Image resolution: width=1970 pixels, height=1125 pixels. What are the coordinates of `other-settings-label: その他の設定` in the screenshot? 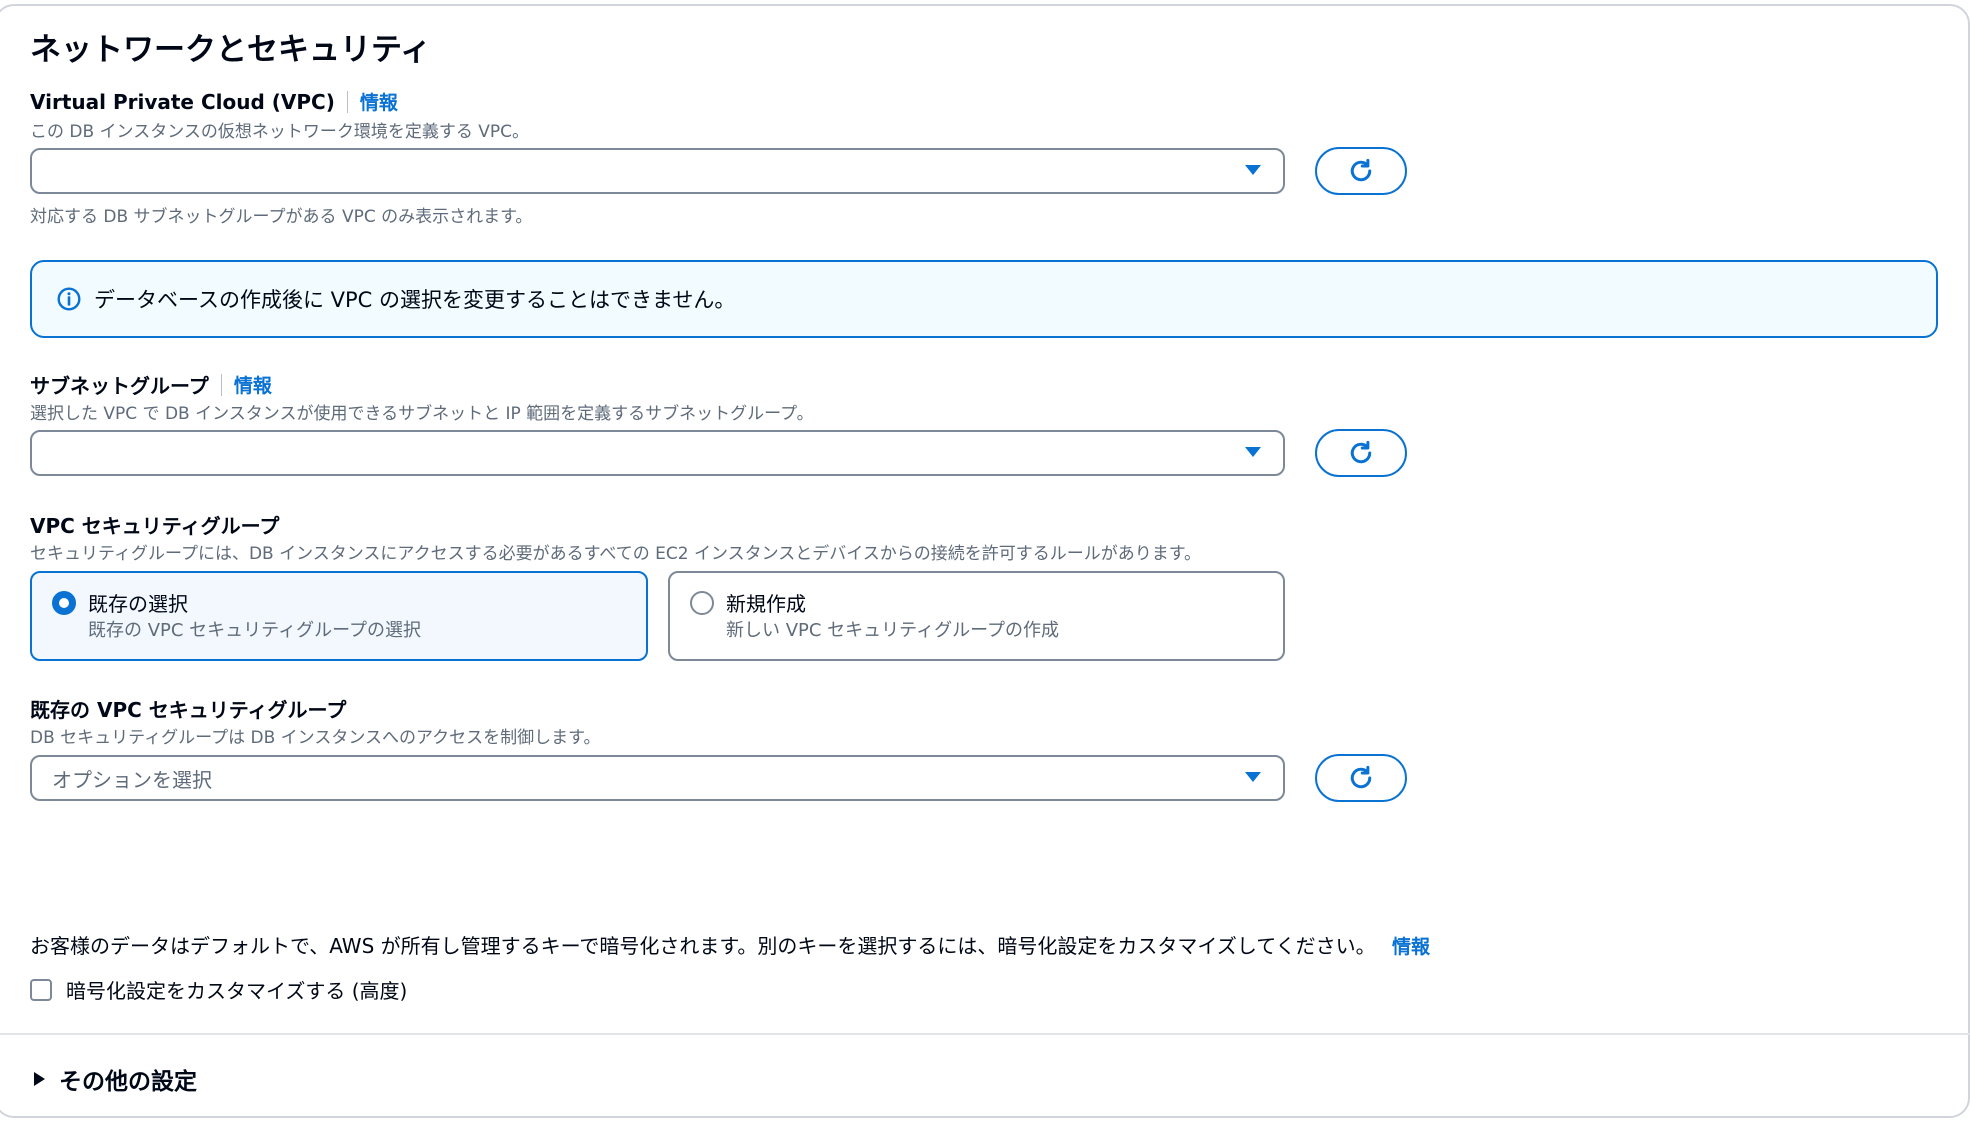 It's located at (128, 1082).